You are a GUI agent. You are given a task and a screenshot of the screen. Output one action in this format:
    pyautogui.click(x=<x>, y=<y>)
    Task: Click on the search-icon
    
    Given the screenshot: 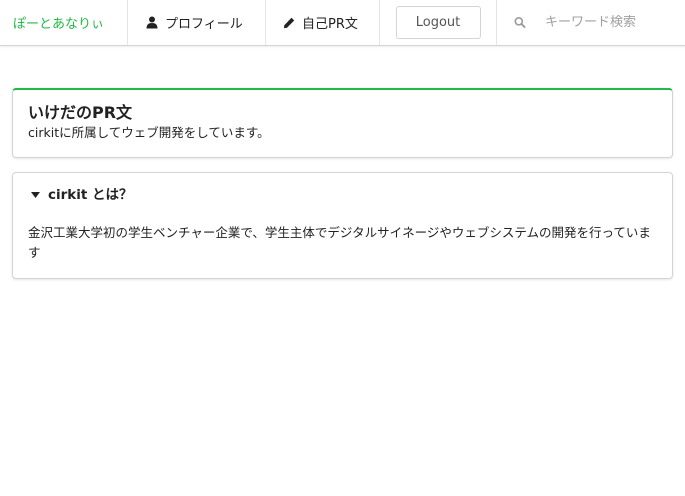 What is the action you would take?
    pyautogui.click(x=520, y=22)
    